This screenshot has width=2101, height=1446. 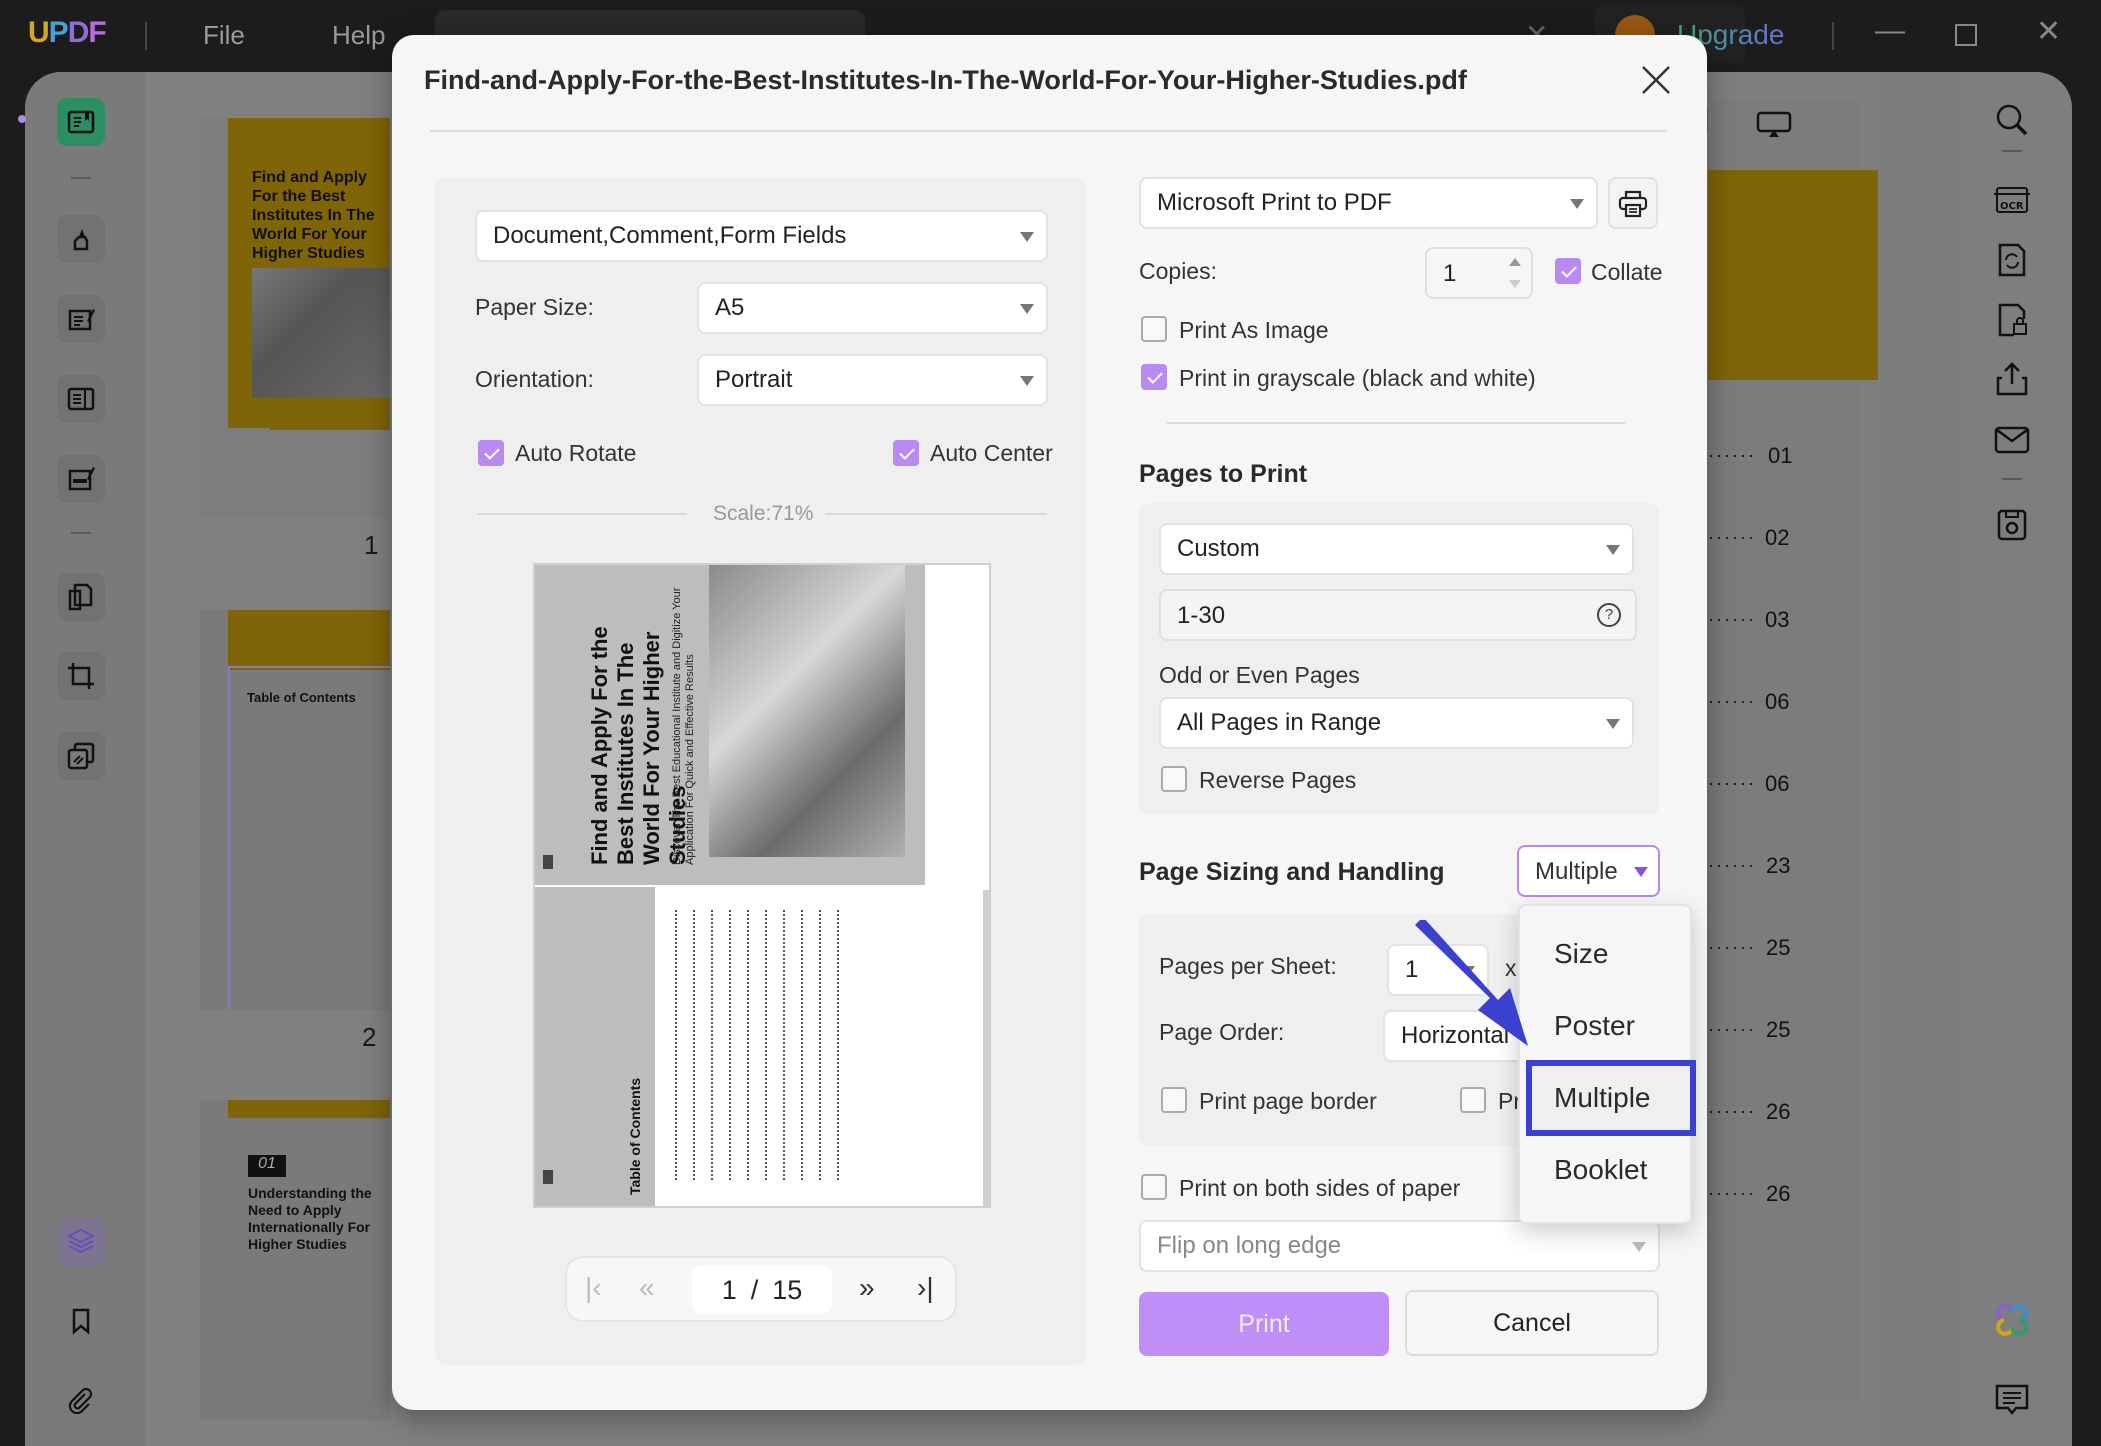 What do you see at coordinates (1594, 1026) in the screenshot?
I see `dropdown-option-poster: Poster` at bounding box center [1594, 1026].